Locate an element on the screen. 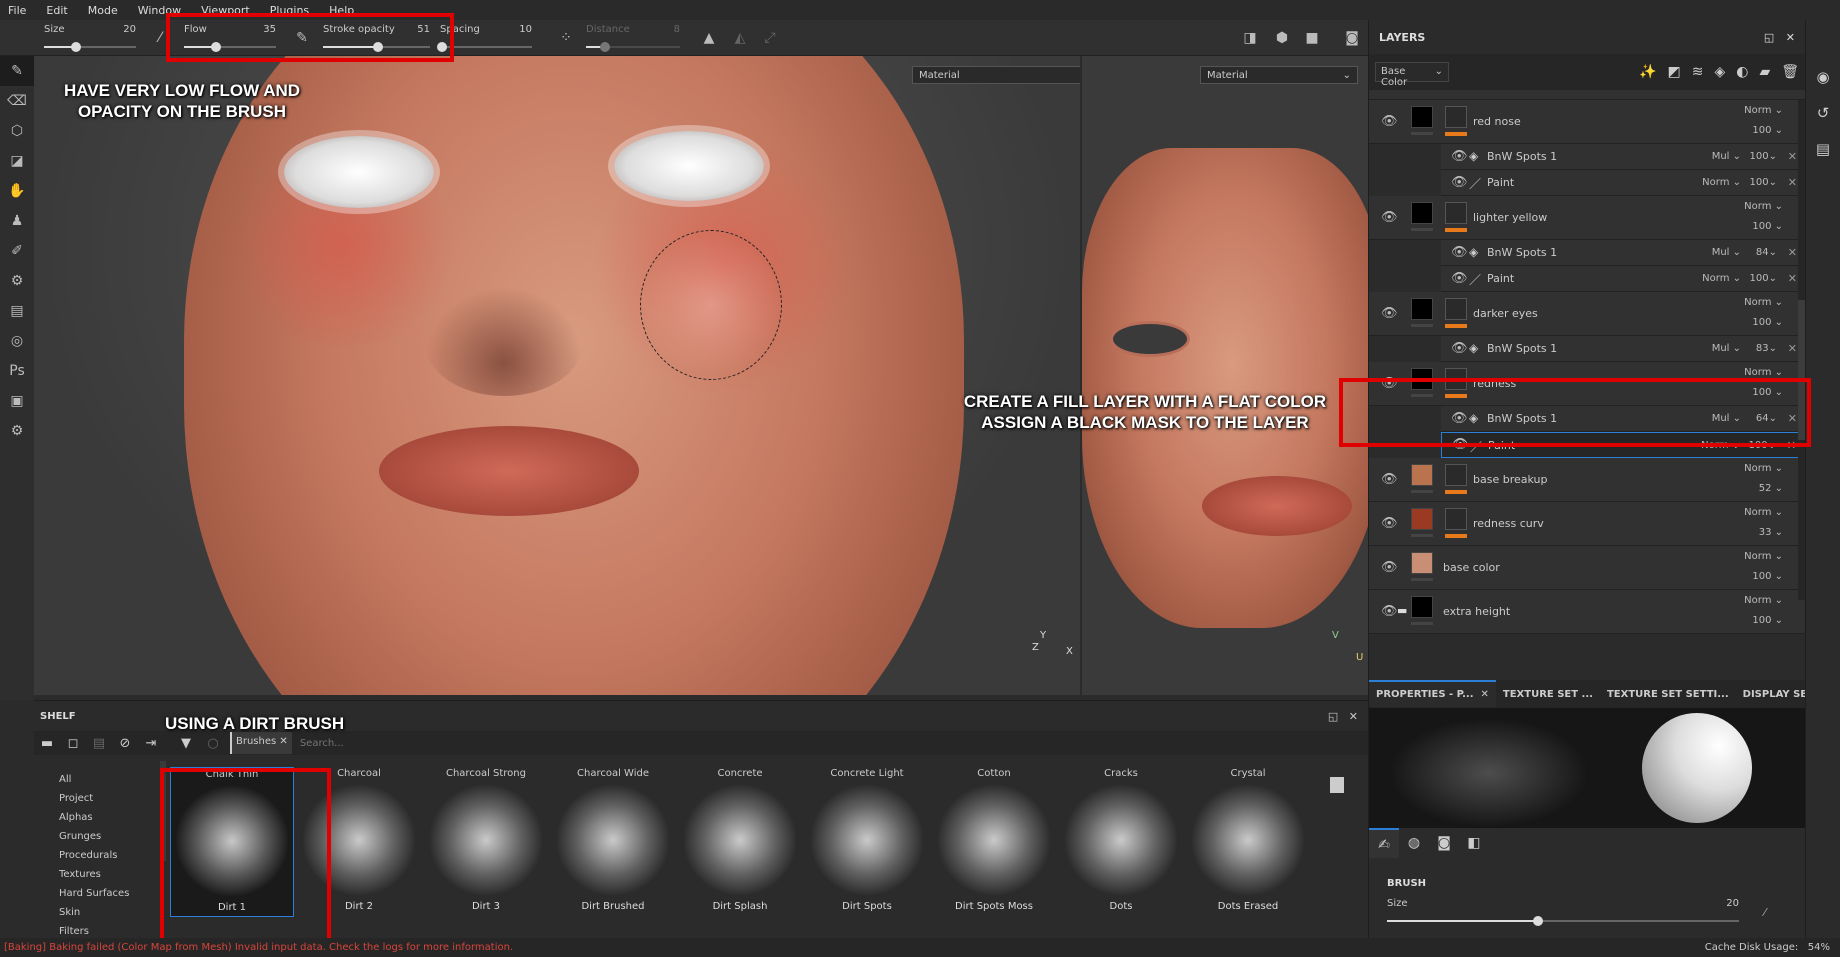 This screenshot has width=1840, height=957. add-folder-icon: ▰ is located at coordinates (1764, 72).